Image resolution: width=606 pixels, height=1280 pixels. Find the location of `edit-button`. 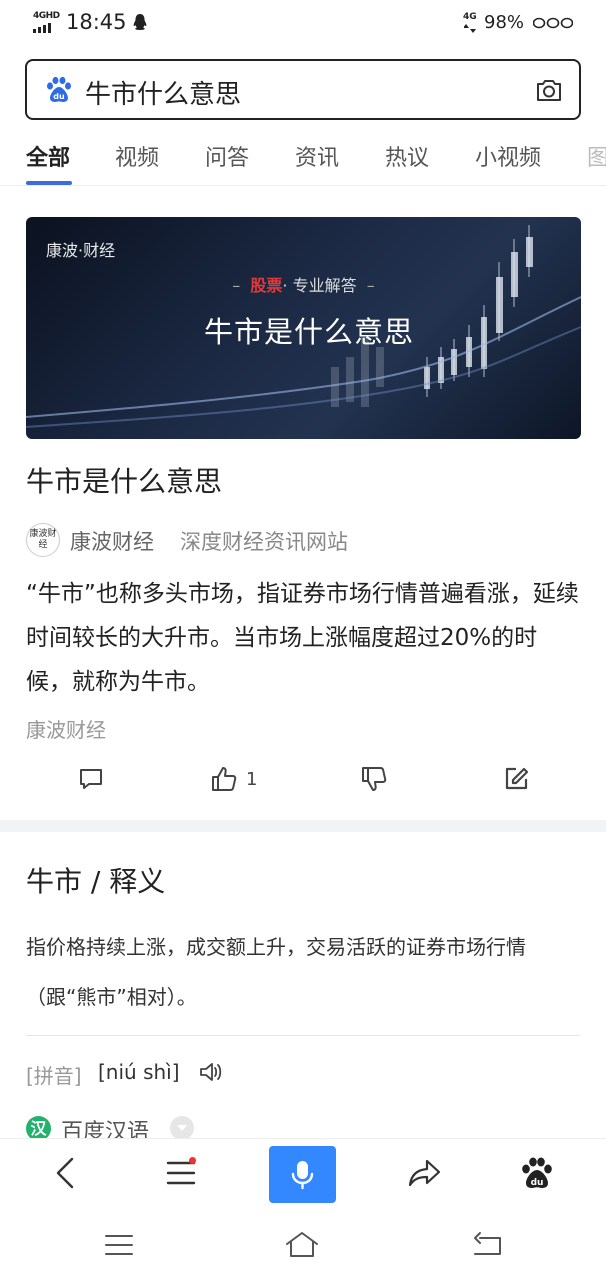

edit-button is located at coordinates (516, 779).